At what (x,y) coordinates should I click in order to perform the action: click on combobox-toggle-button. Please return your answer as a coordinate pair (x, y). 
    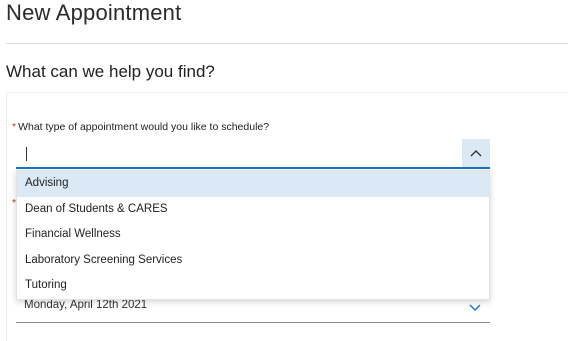
    Looking at the image, I should click on (476, 153).